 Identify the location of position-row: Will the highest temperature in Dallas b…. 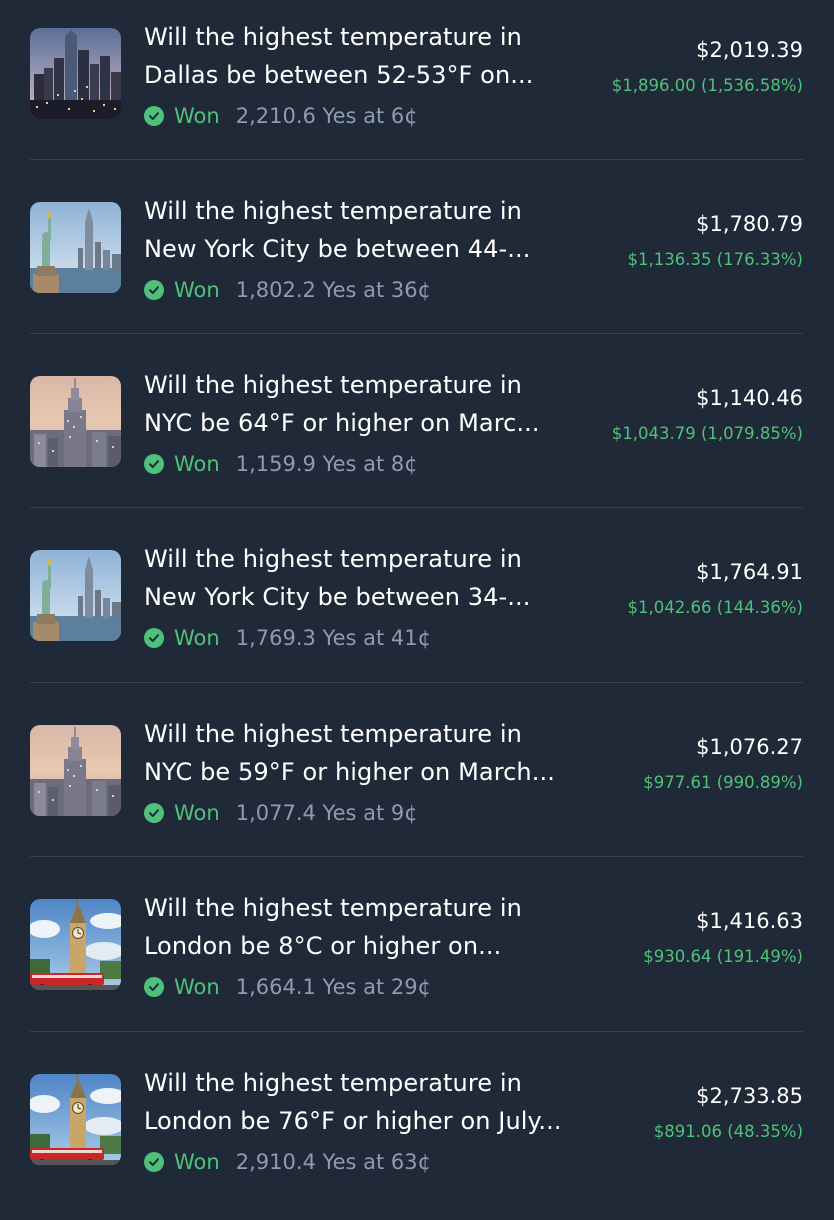
(416, 87).